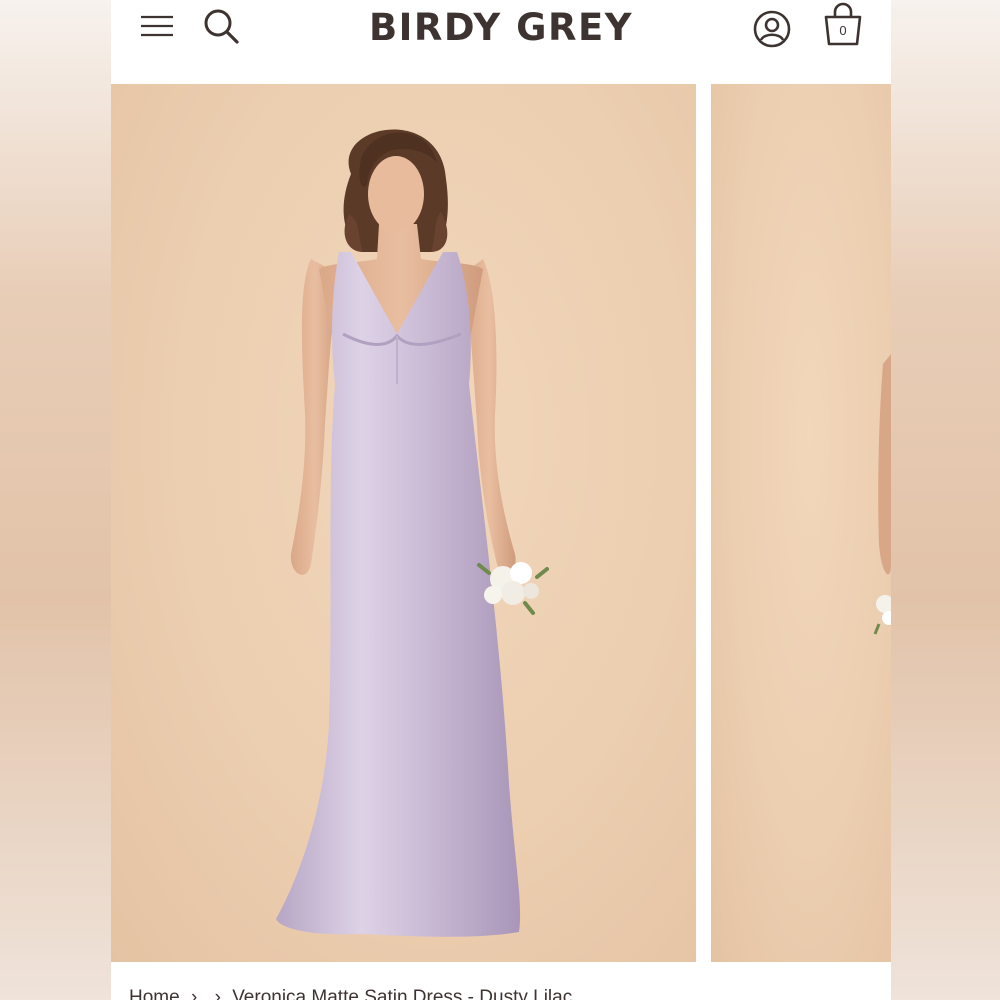 This screenshot has height=1000, width=1000. Describe the element at coordinates (154, 993) in the screenshot. I see `breadcrumb-home-link: Home` at that location.